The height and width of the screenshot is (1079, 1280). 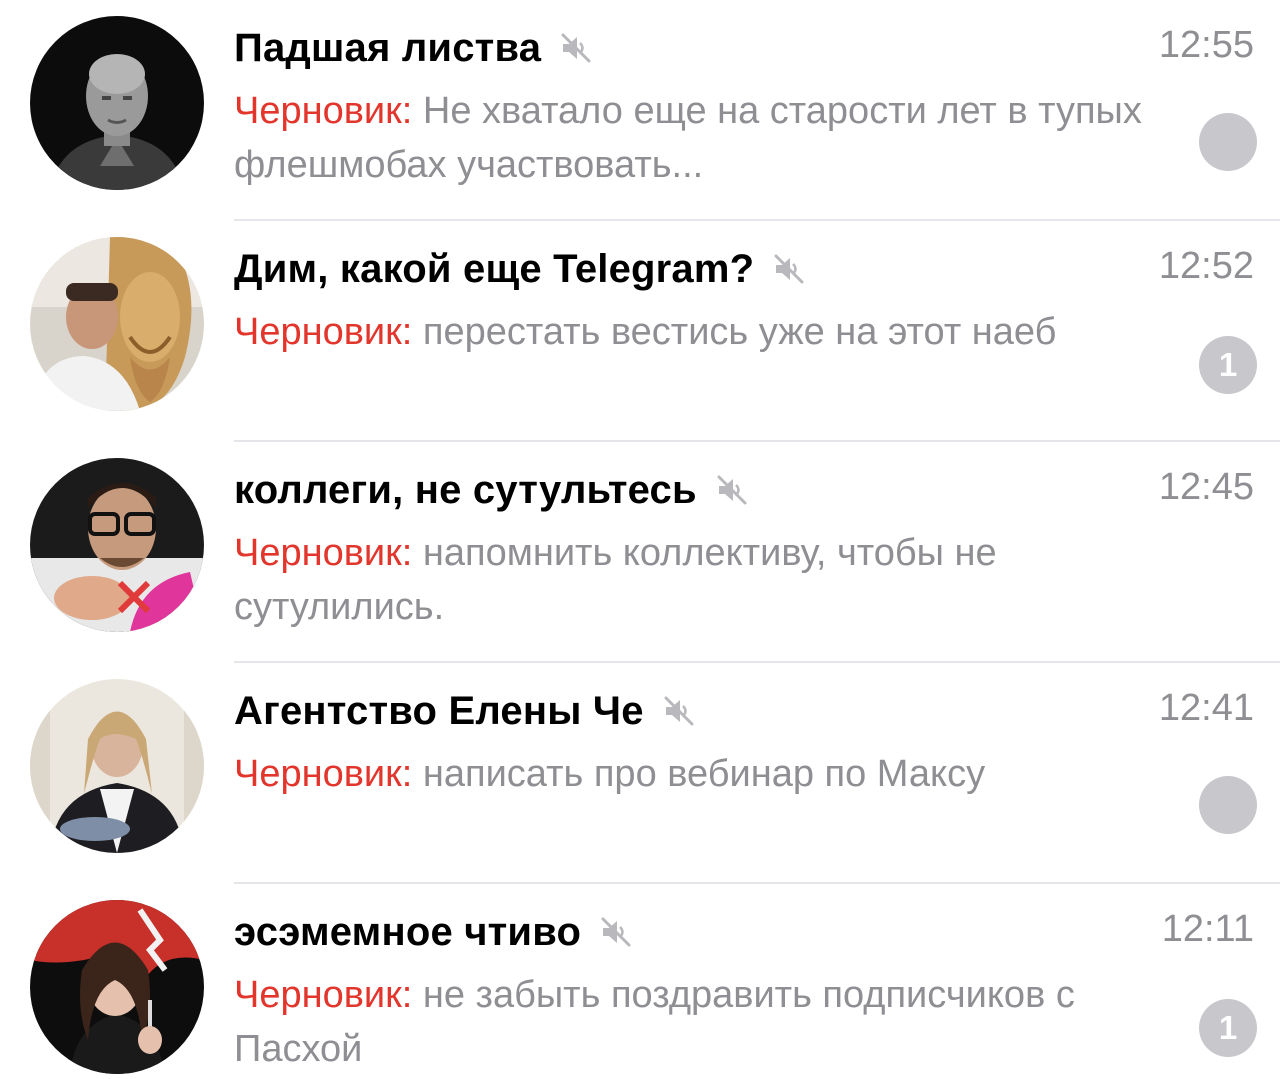 I want to click on chat-time: 12:52, so click(x=1206, y=266).